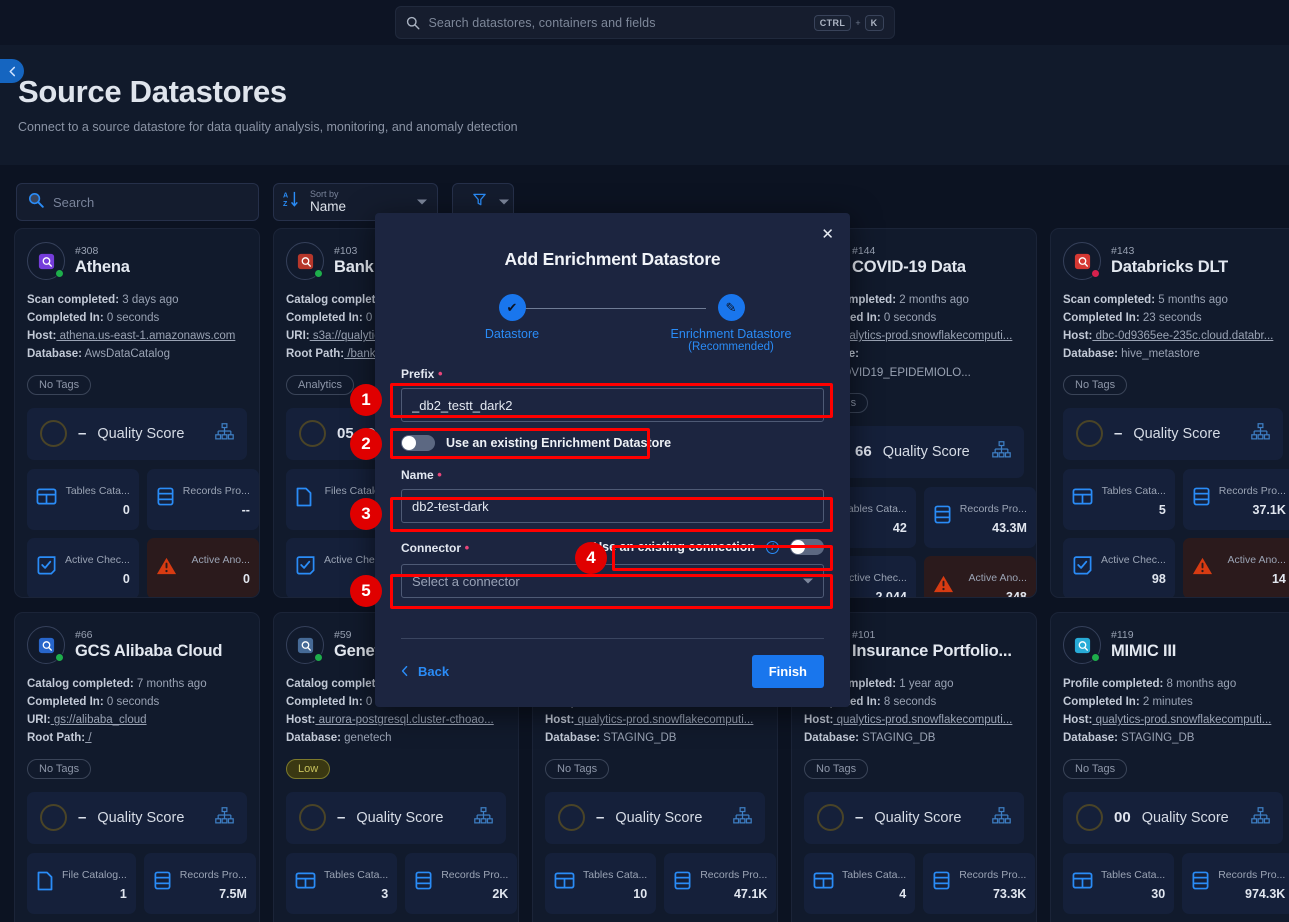  I want to click on name-input, so click(612, 506).